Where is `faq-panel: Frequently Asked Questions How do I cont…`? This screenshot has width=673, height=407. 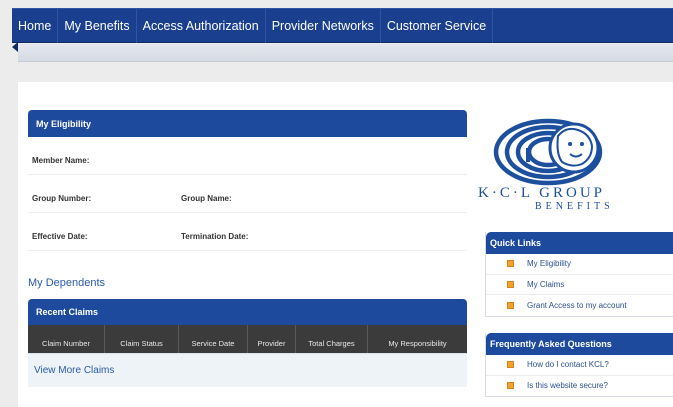 faq-panel: Frequently Asked Questions How do I cont… is located at coordinates (579, 365).